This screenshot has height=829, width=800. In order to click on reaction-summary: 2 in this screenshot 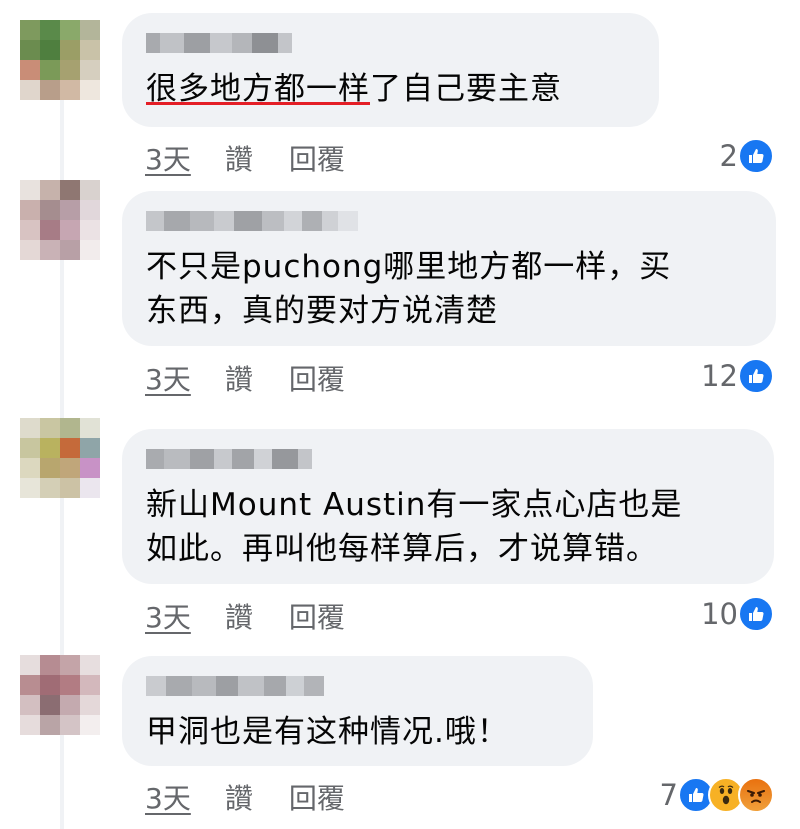, I will do `click(747, 156)`.